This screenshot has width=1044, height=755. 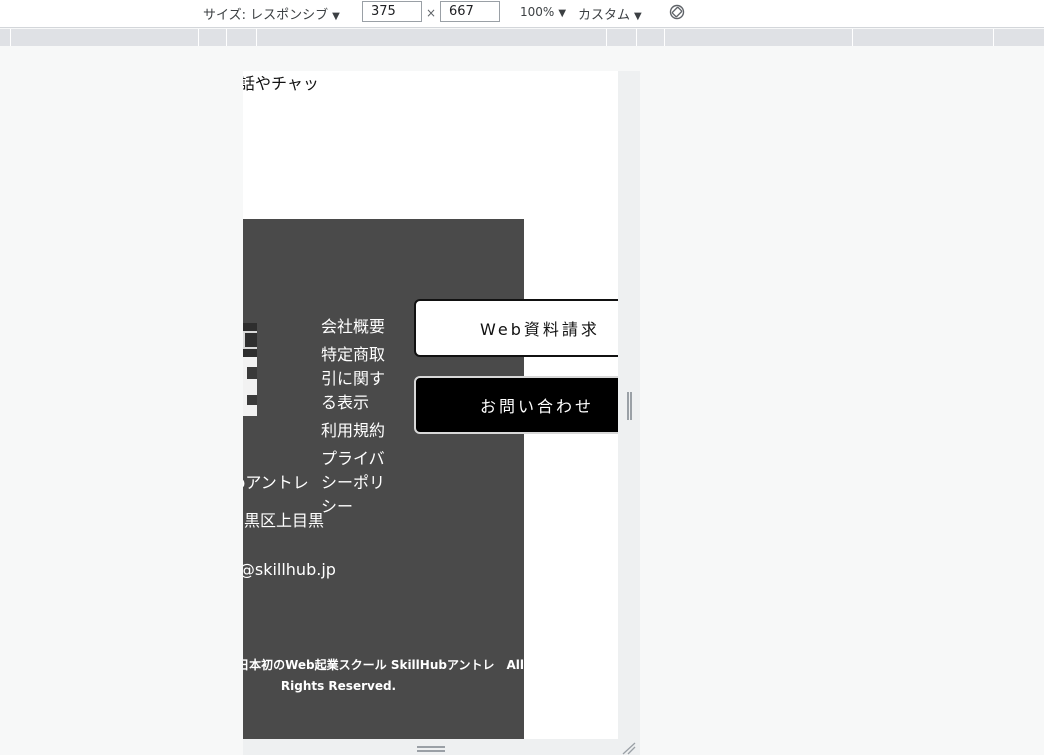 What do you see at coordinates (250, 369) in the screenshot?
I see `footer-logo-image` at bounding box center [250, 369].